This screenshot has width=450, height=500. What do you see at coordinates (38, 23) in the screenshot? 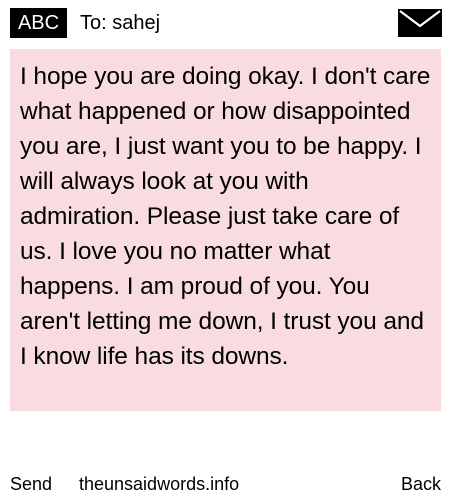
I see `input-mode-badge: ABC` at bounding box center [38, 23].